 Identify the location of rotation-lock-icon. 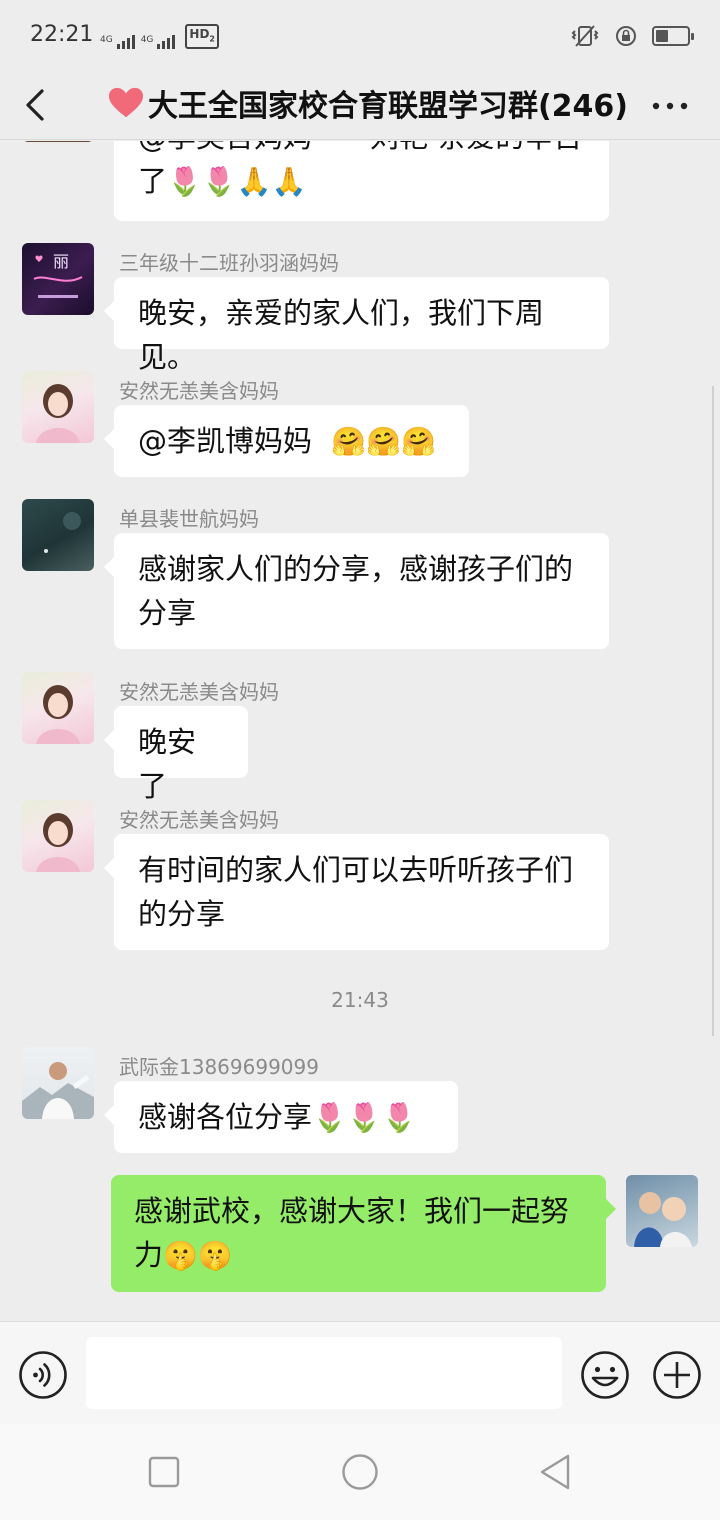
(626, 36).